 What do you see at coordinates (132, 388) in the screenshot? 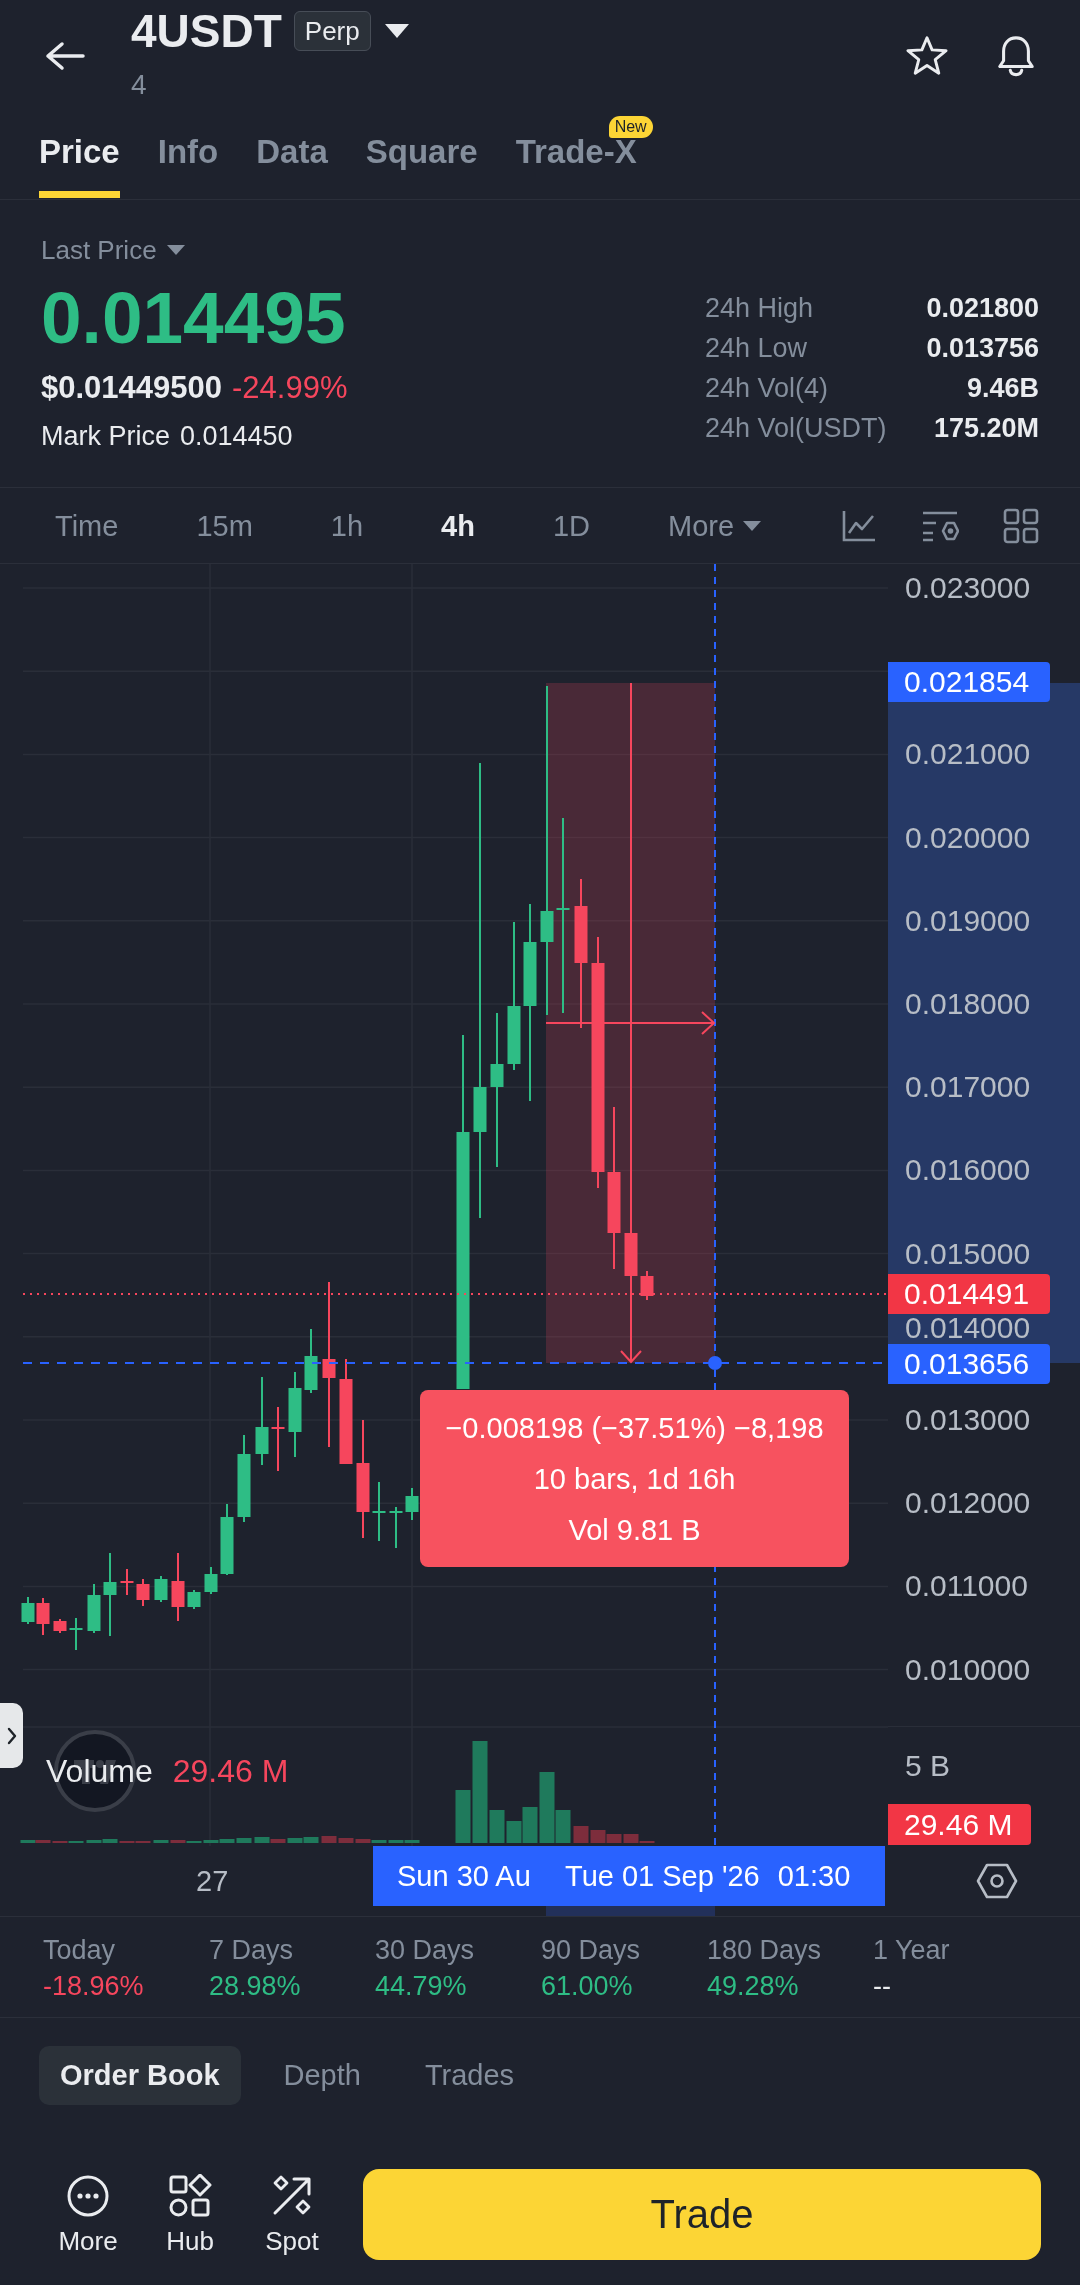
I see `usd-price: $0.01449500` at bounding box center [132, 388].